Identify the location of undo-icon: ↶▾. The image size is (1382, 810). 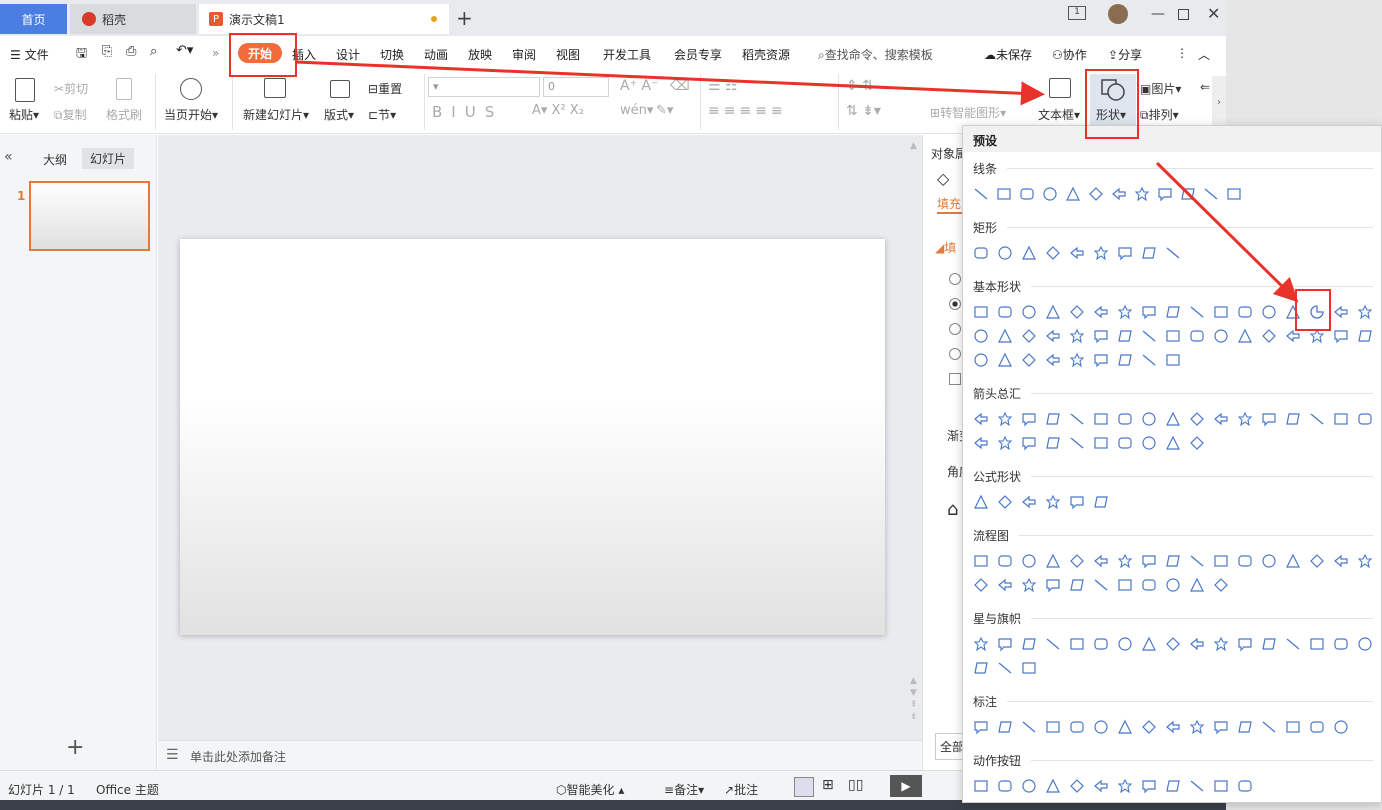
(184, 50).